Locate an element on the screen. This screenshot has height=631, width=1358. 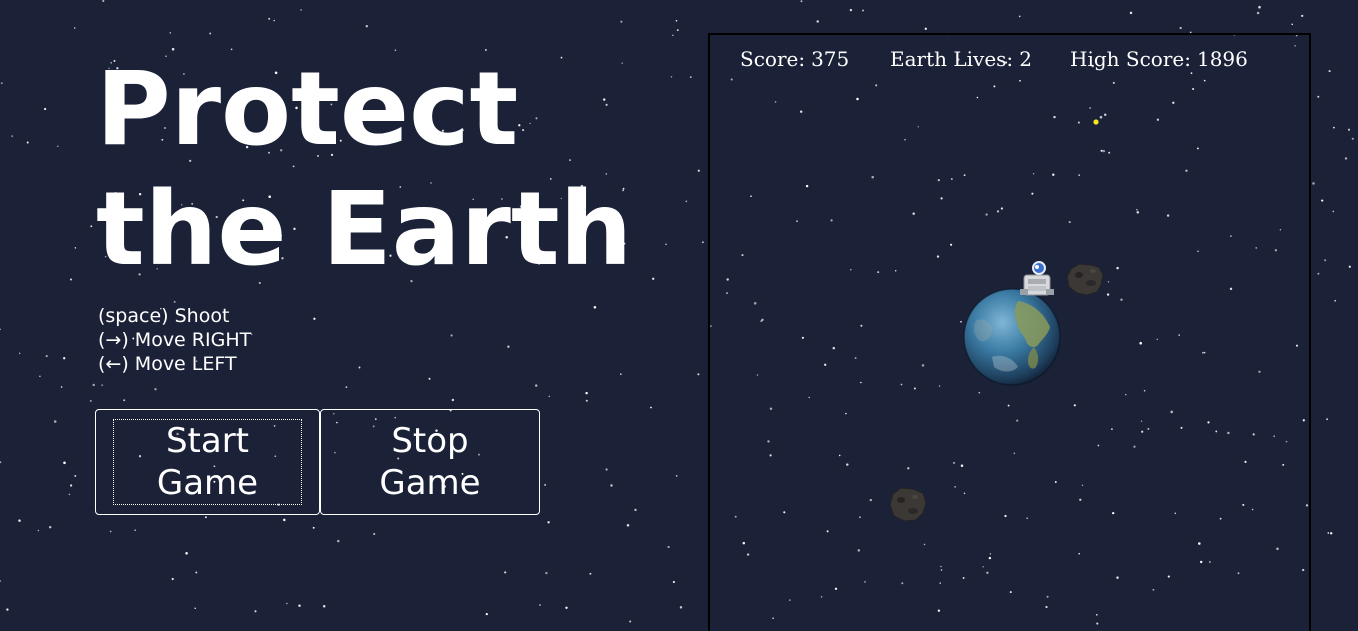
control-move-right: (→) Move RIGHT is located at coordinates (174, 340).